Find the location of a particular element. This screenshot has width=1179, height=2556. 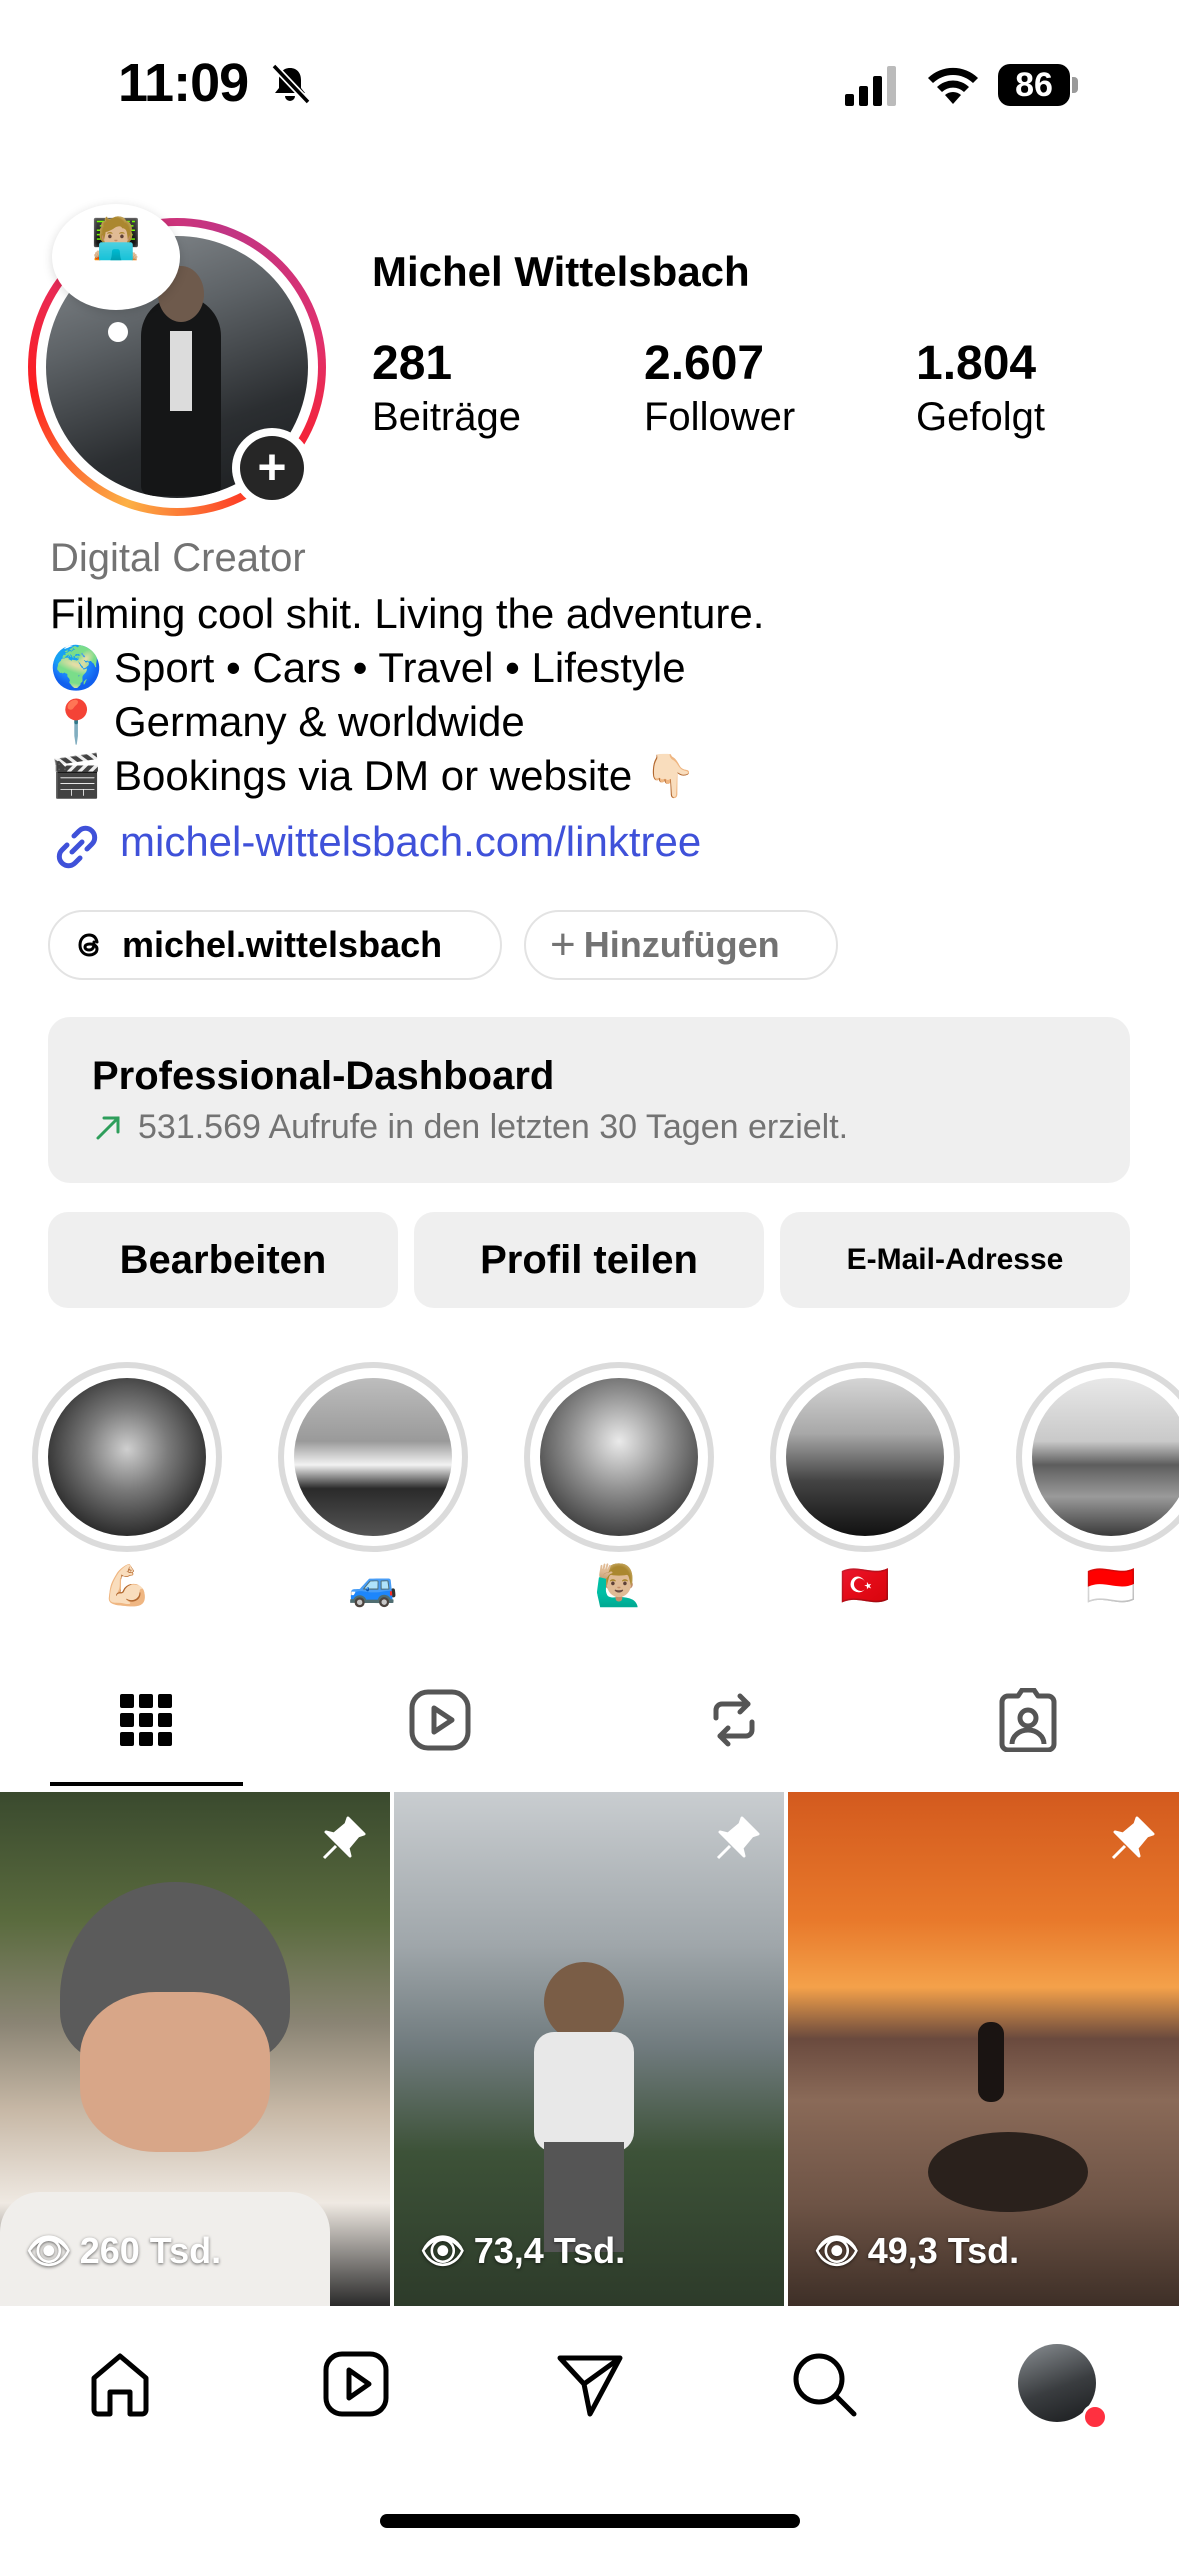

share-profile-button: Profil teilen is located at coordinates (589, 1260).